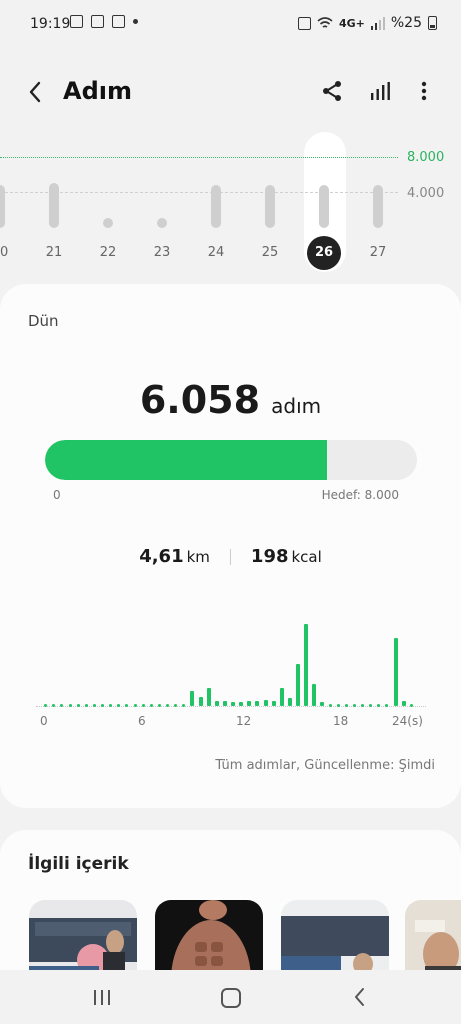 The width and height of the screenshot is (461, 1024). I want to click on day-label-22: 22, so click(108, 252).